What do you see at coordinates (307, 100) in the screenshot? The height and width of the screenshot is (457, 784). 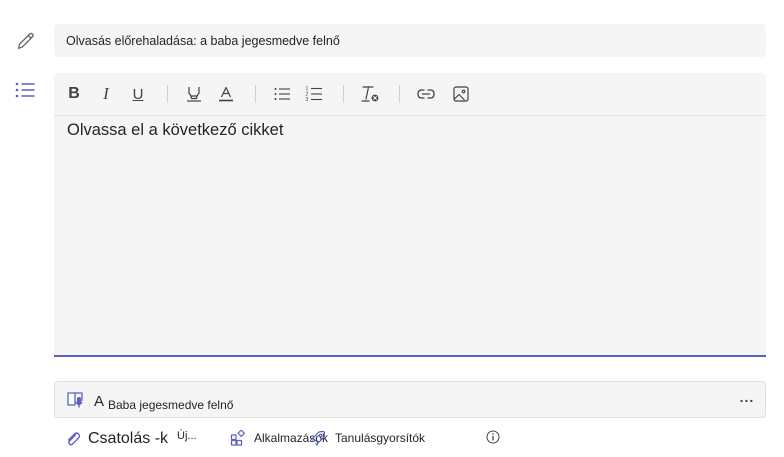 I see `svg-text: 3` at bounding box center [307, 100].